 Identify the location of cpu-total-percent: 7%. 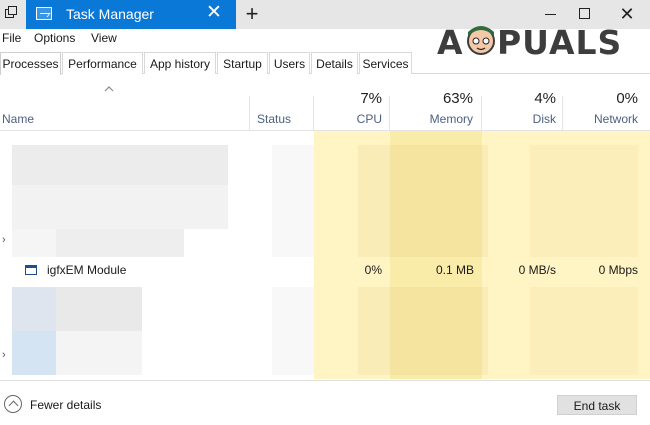
(371, 98).